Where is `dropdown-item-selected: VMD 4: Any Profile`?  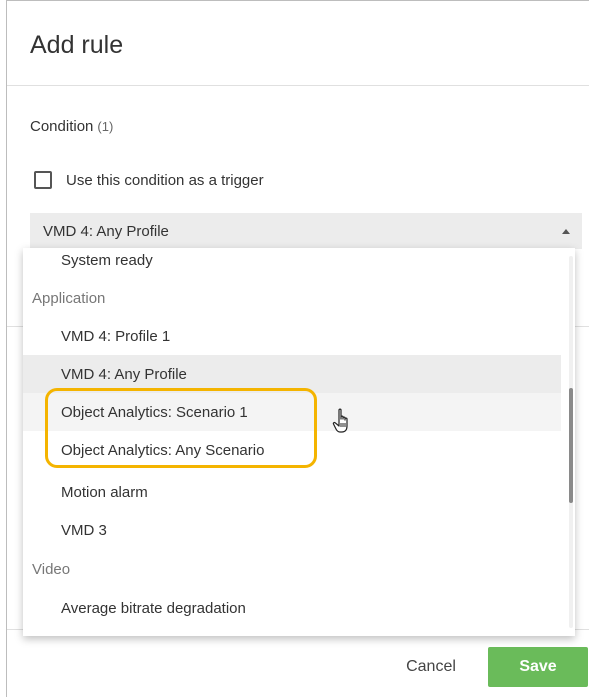
dropdown-item-selected: VMD 4: Any Profile is located at coordinates (292, 374).